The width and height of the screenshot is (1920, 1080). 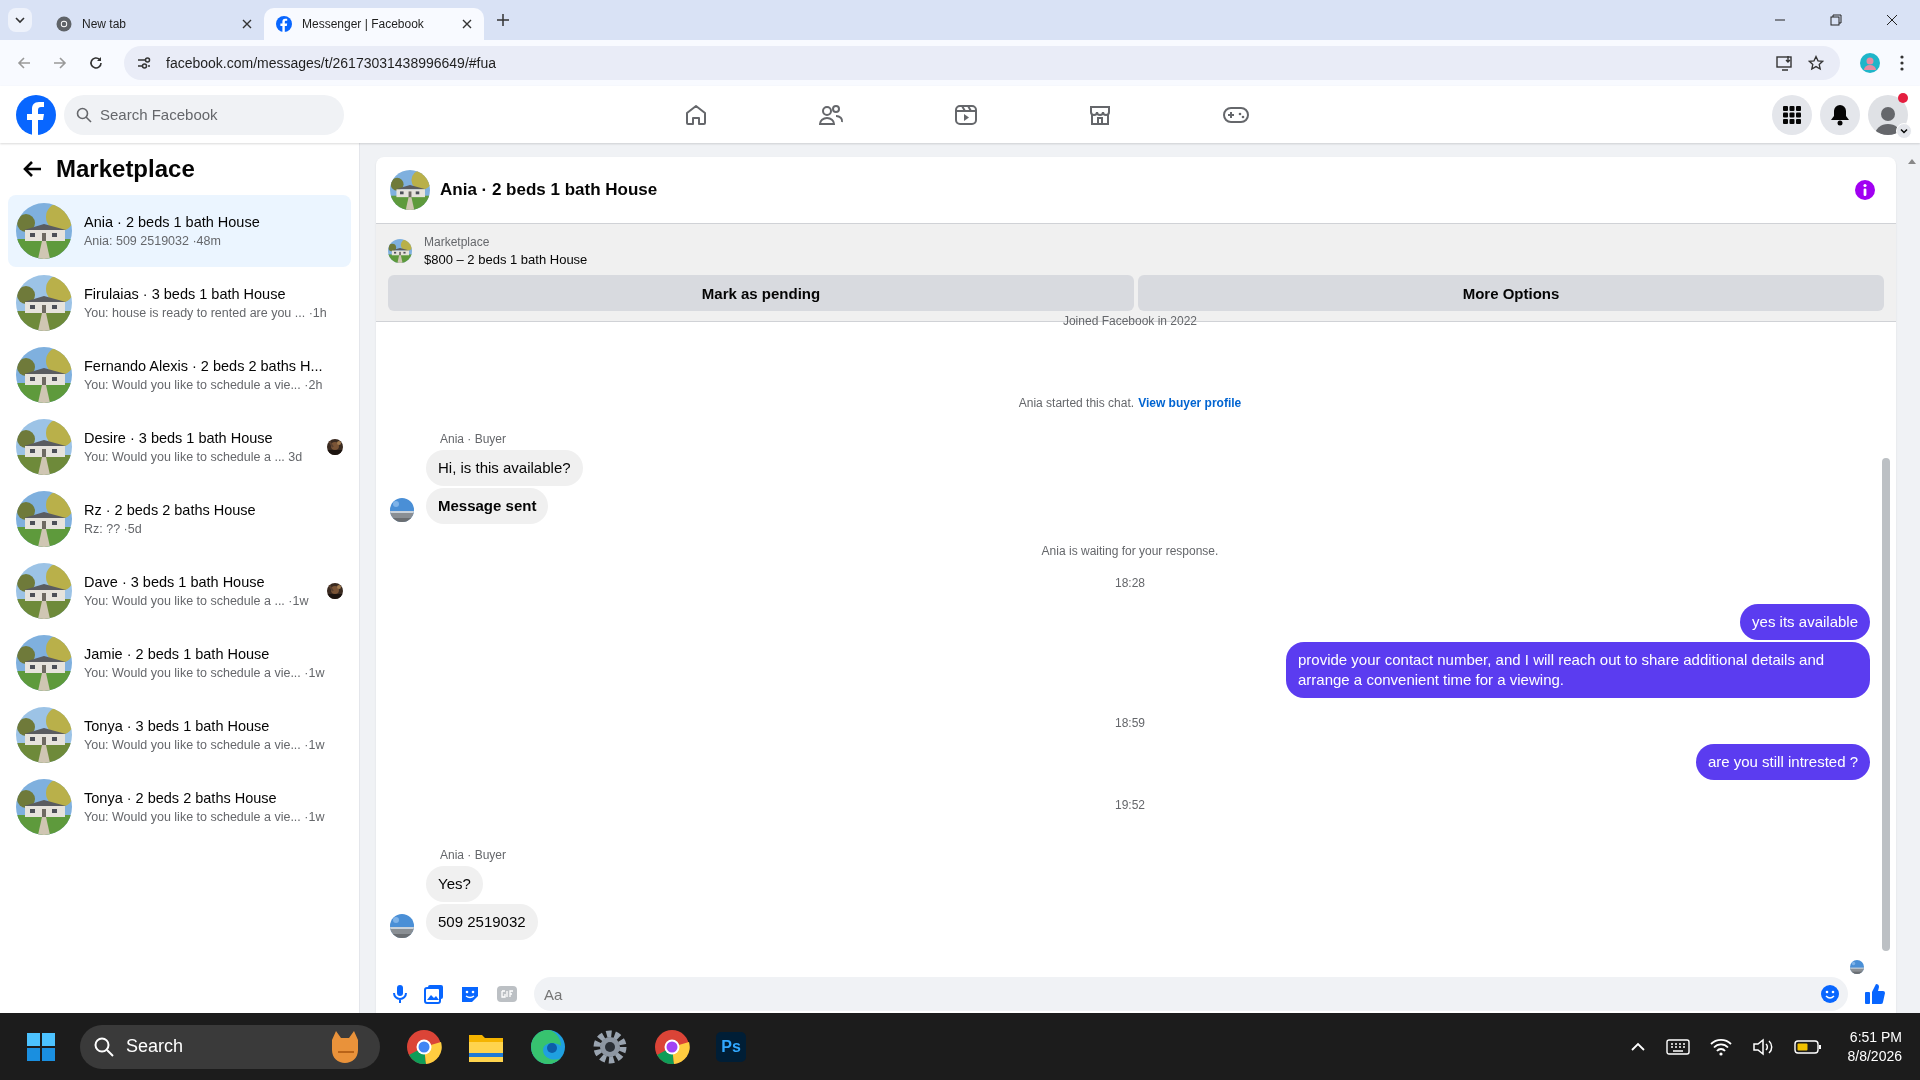 What do you see at coordinates (153, 241) in the screenshot?
I see `message-preview: Ania: 509 2519032 ·48m` at bounding box center [153, 241].